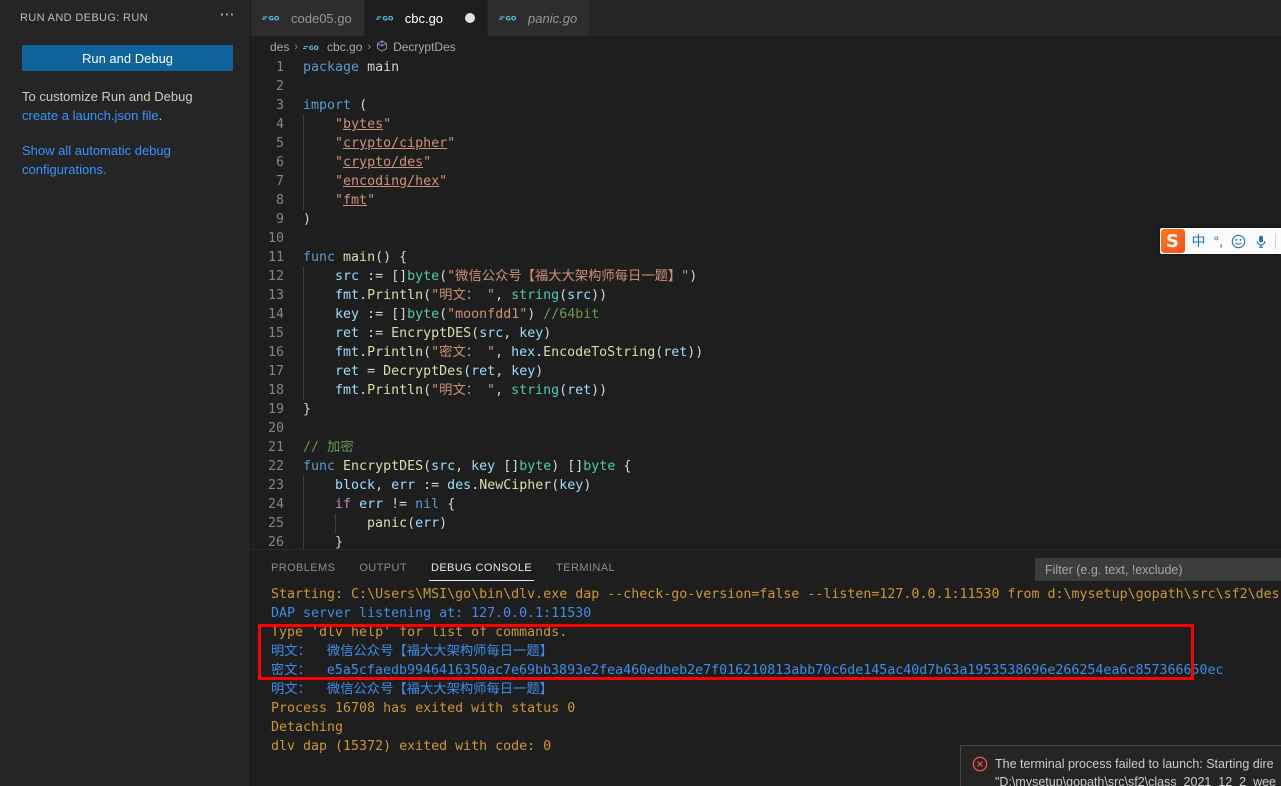 The image size is (1281, 786). What do you see at coordinates (766, 390) in the screenshot?
I see `code-line: 18 fmt.Println("明文： ", string(ret))` at bounding box center [766, 390].